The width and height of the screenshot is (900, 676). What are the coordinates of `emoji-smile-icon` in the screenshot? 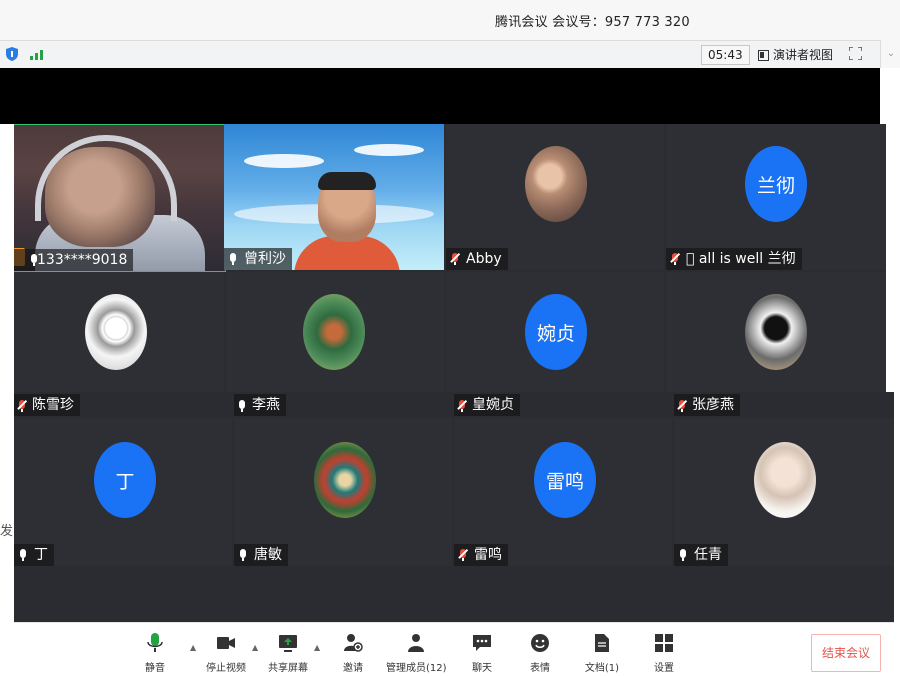 It's located at (540, 643).